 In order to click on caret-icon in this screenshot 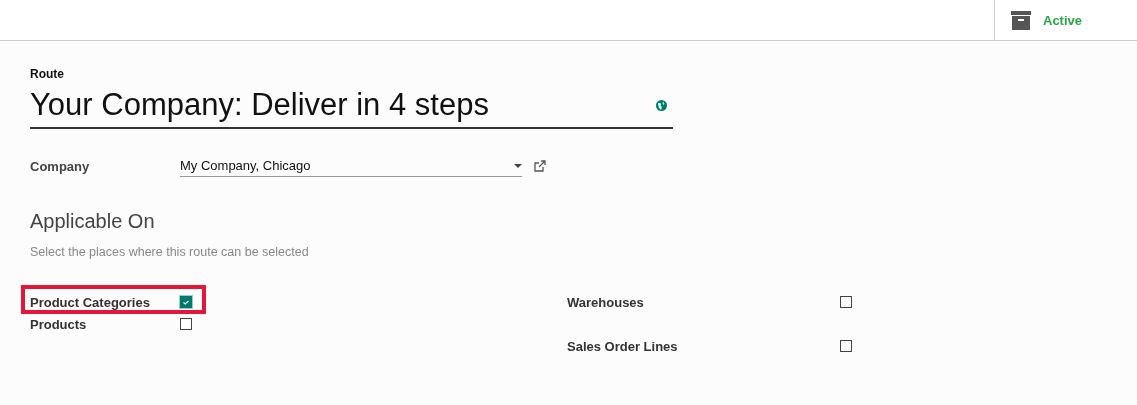, I will do `click(518, 165)`.